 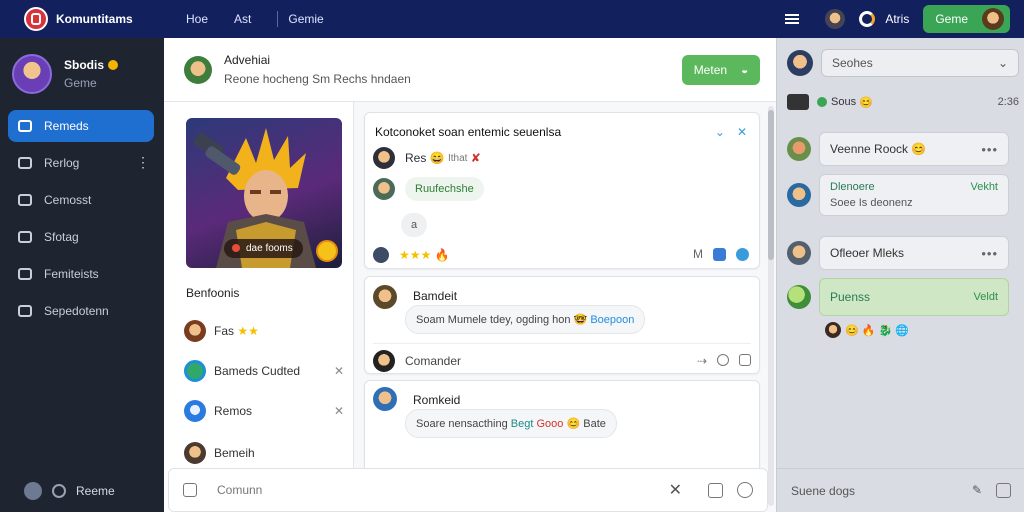 I want to click on tag-icon, so click(x=25, y=274).